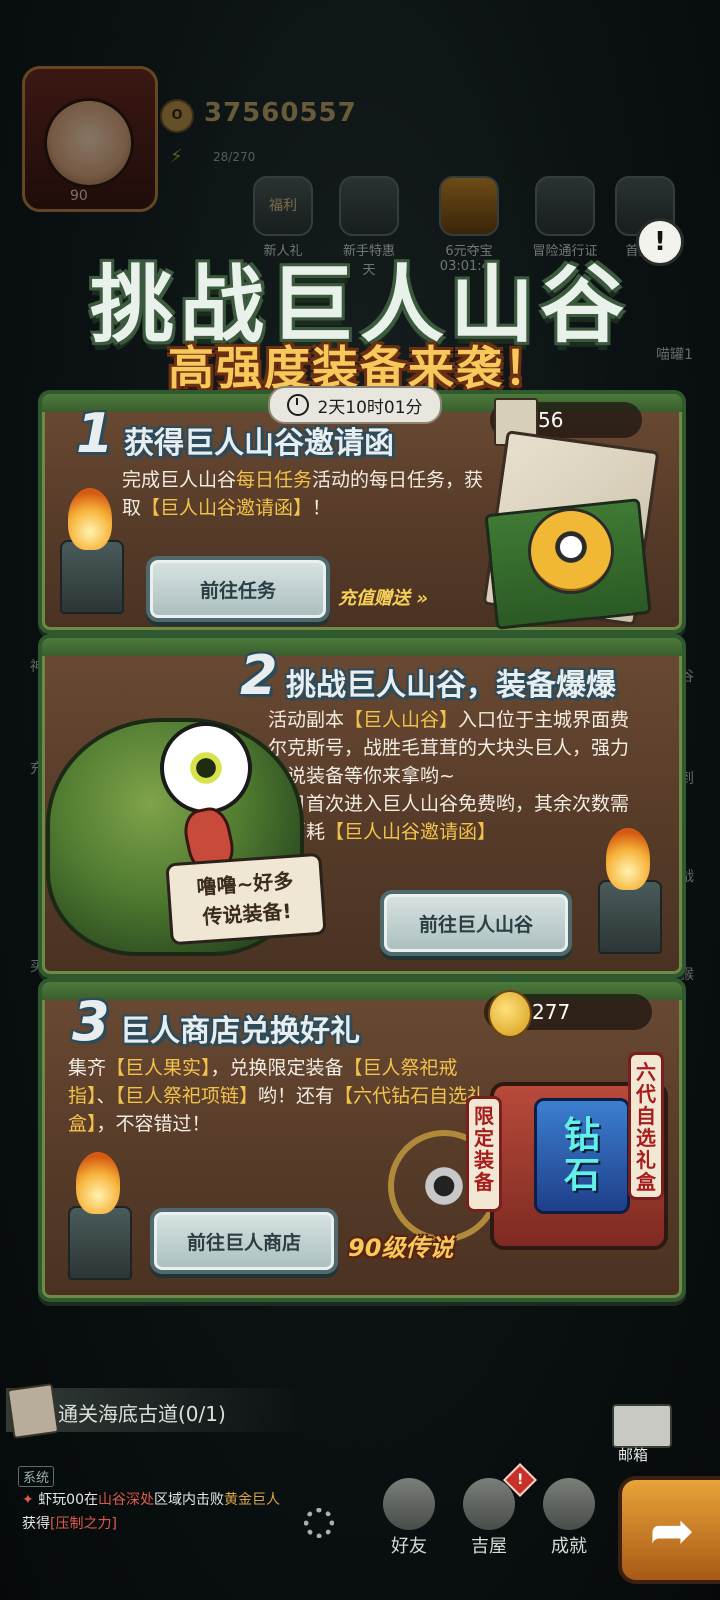 The image size is (720, 1600). I want to click on count-value: 56, so click(551, 420).